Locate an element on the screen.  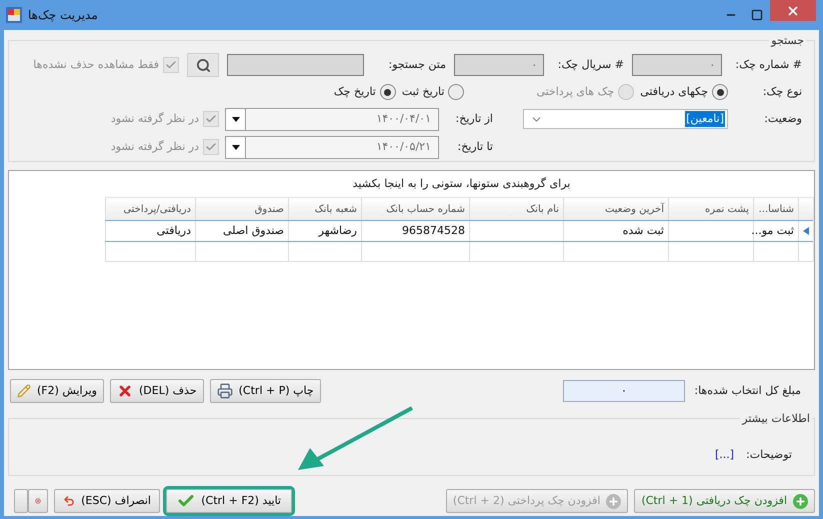
close-button is located at coordinates (793, 10).